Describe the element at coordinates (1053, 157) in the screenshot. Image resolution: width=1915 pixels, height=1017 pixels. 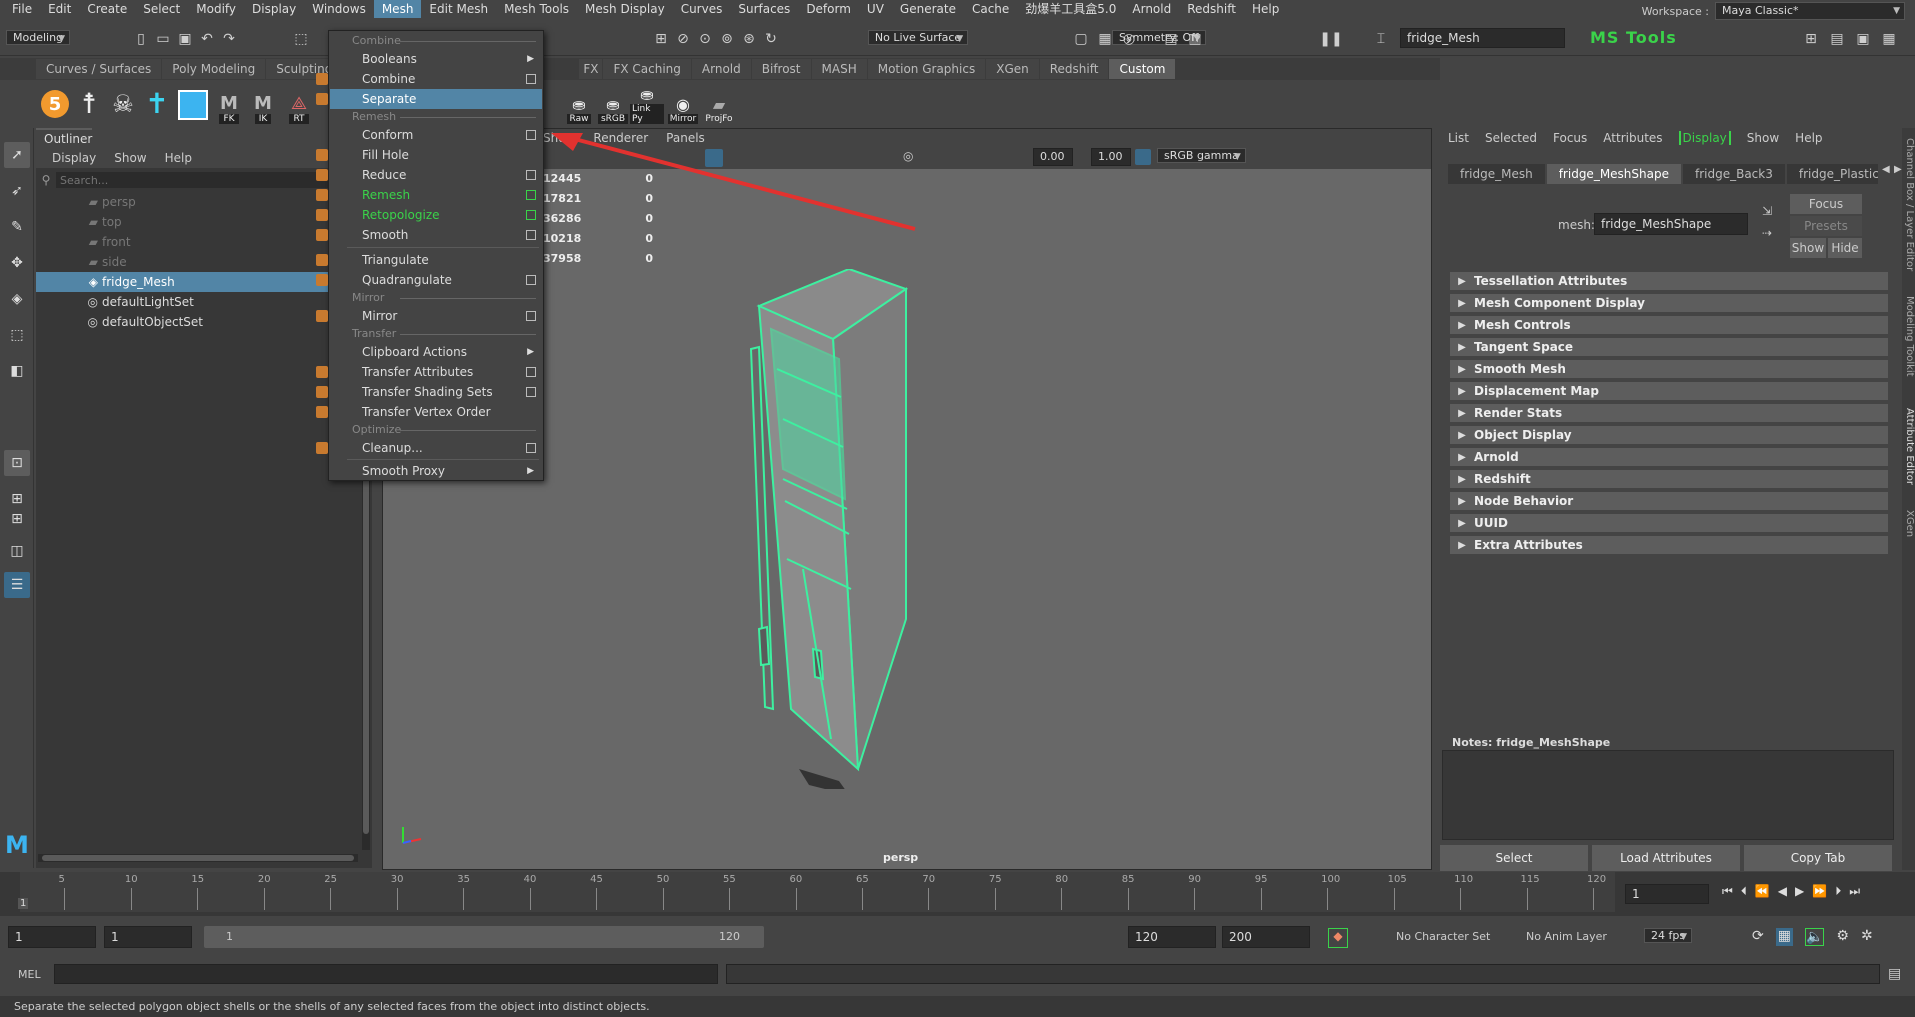
I see `exposure-field: 0.00` at that location.